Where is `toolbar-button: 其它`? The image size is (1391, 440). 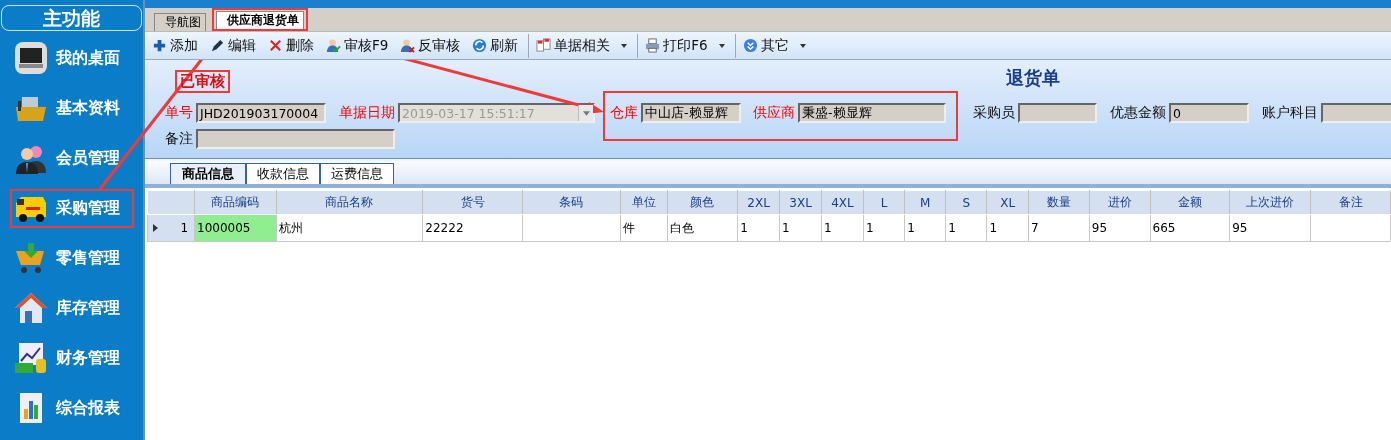 toolbar-button: 其它 is located at coordinates (772, 45).